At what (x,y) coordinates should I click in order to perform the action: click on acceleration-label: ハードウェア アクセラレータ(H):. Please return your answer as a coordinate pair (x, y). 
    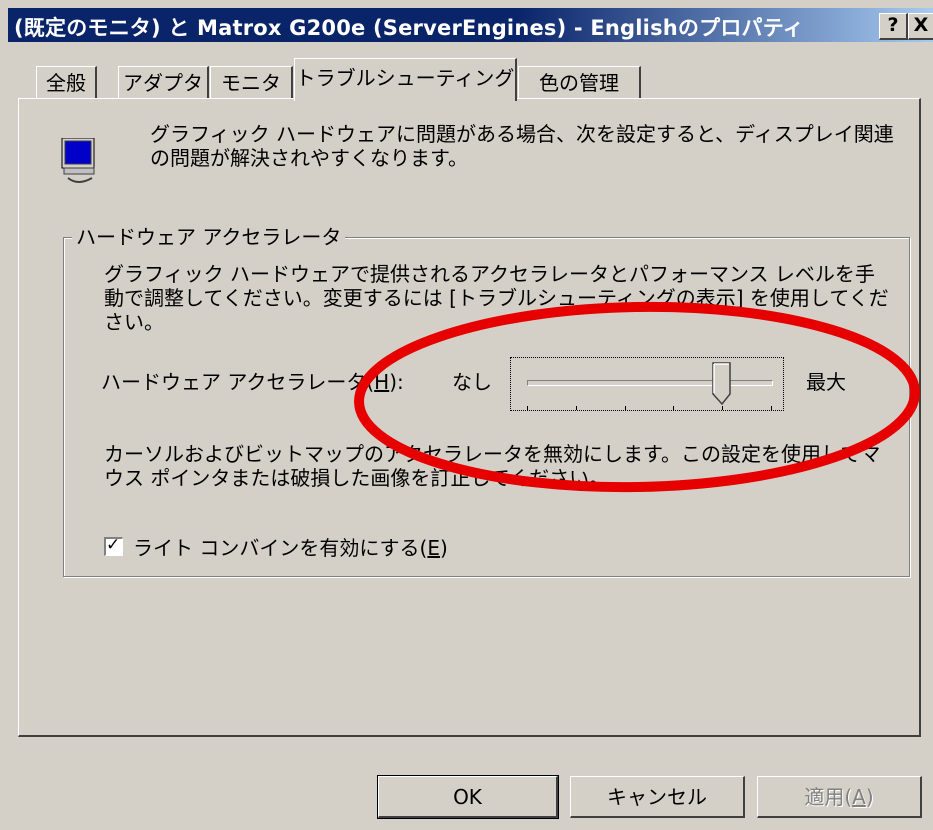
    Looking at the image, I should click on (252, 382).